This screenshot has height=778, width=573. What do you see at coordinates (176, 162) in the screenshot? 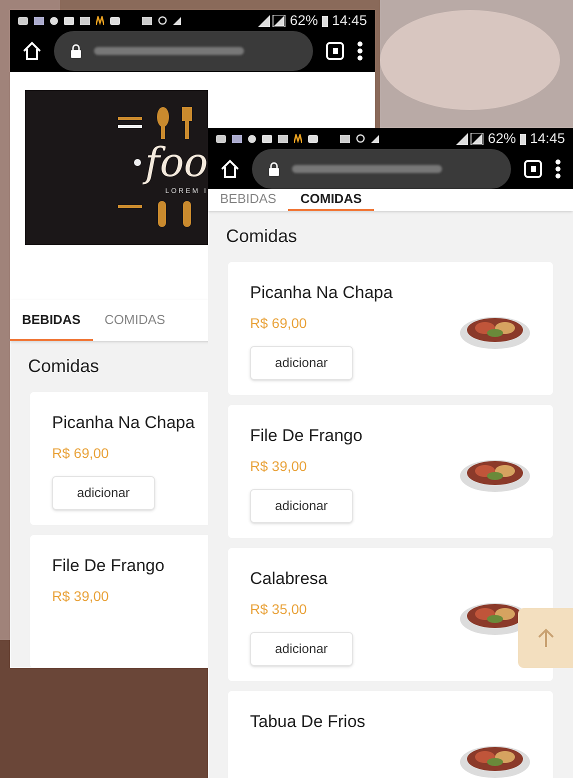
I see `logo-text: foo` at bounding box center [176, 162].